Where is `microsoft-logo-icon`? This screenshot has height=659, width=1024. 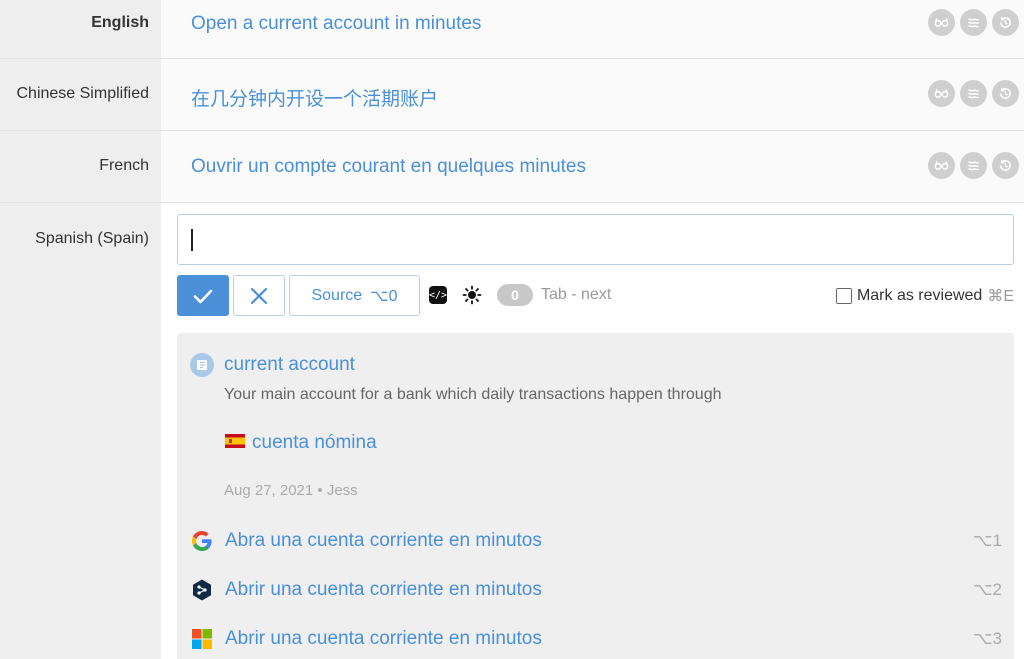
microsoft-logo-icon is located at coordinates (202, 639).